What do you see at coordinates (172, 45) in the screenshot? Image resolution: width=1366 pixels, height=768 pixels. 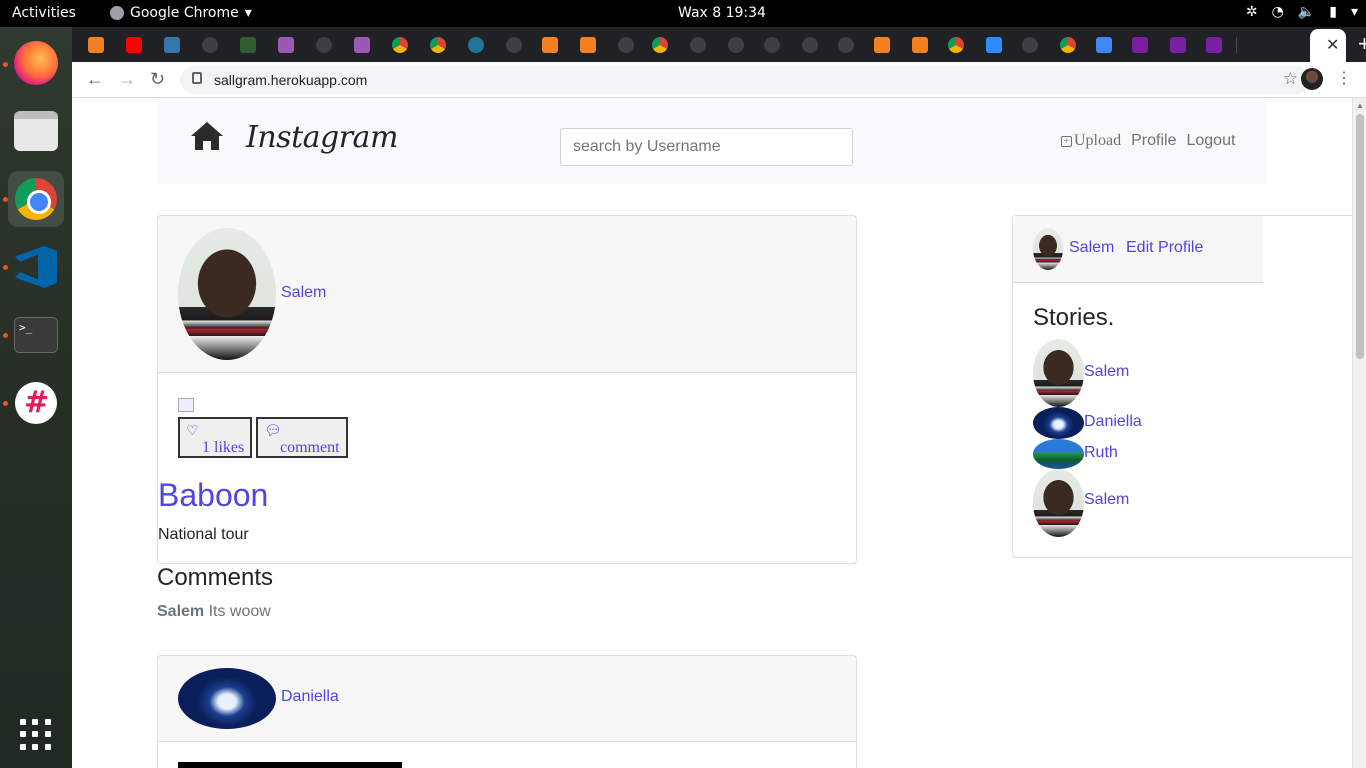 I see `python-tab-icon` at bounding box center [172, 45].